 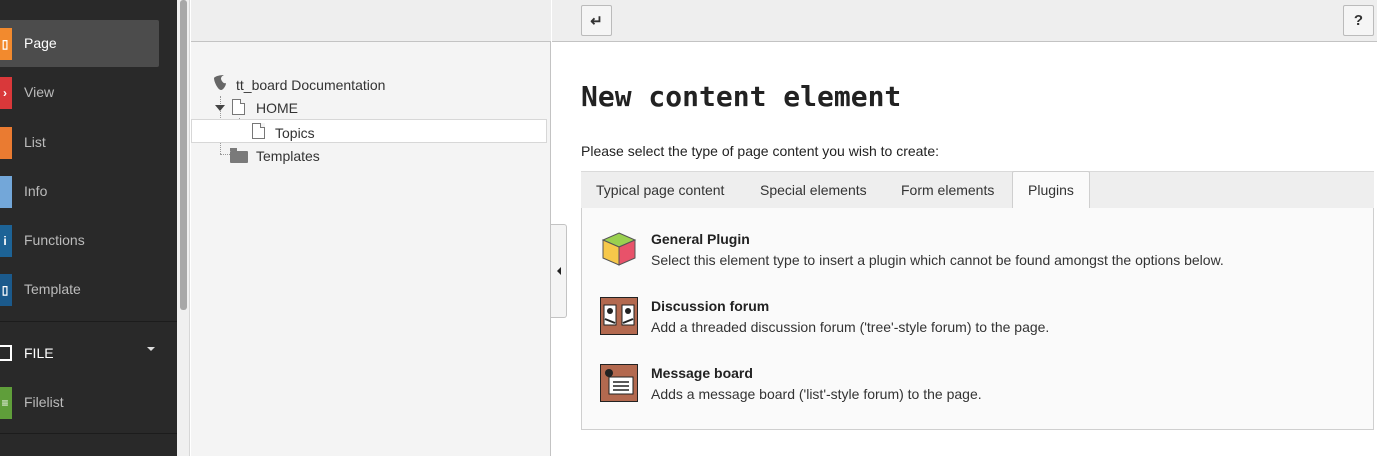 What do you see at coordinates (6, 192) in the screenshot?
I see `info-module-icon` at bounding box center [6, 192].